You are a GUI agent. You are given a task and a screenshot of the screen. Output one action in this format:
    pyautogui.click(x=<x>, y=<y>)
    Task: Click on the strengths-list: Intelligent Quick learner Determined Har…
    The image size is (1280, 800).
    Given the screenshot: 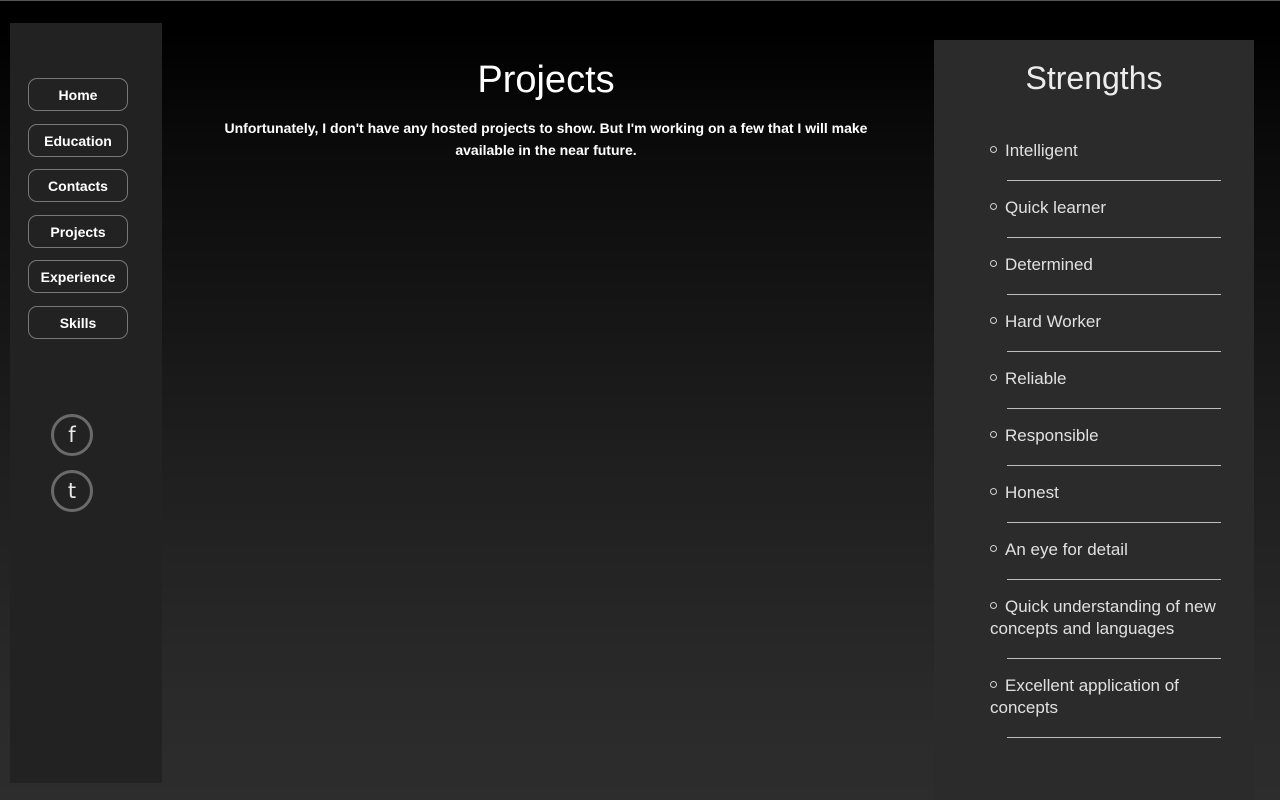 What is the action you would take?
    pyautogui.click(x=1105, y=447)
    